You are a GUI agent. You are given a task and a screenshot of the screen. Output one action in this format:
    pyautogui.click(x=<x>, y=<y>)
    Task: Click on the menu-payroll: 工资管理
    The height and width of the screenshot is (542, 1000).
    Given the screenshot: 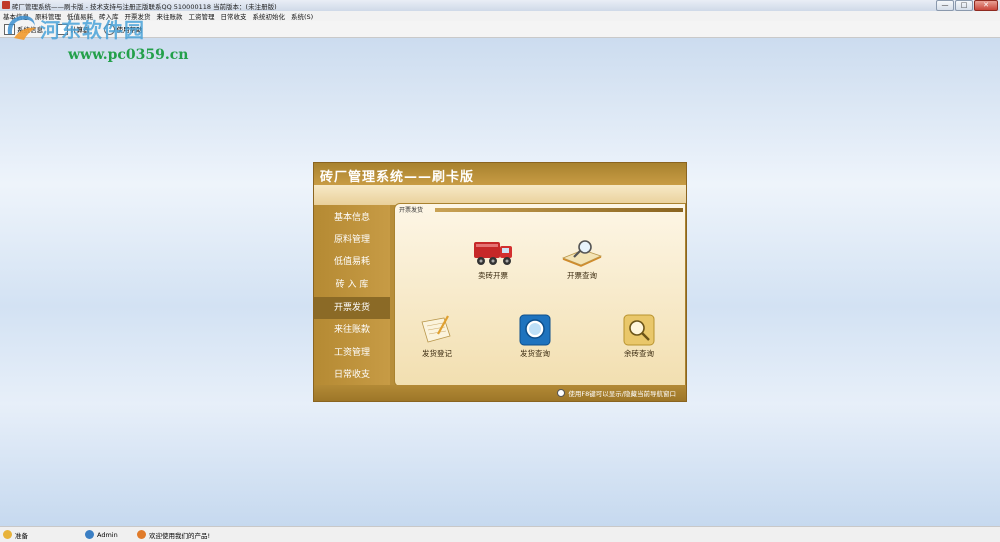 What is the action you would take?
    pyautogui.click(x=202, y=16)
    